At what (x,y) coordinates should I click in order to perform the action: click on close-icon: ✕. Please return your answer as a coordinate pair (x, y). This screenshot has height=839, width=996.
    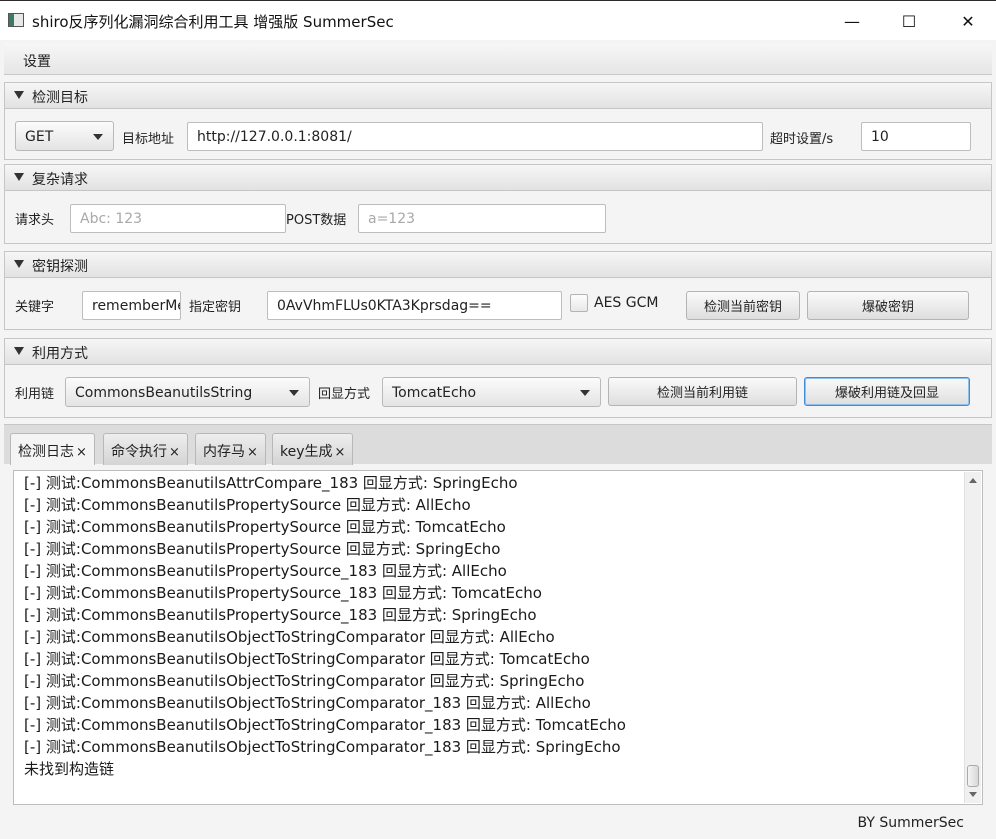
    Looking at the image, I should click on (968, 21).